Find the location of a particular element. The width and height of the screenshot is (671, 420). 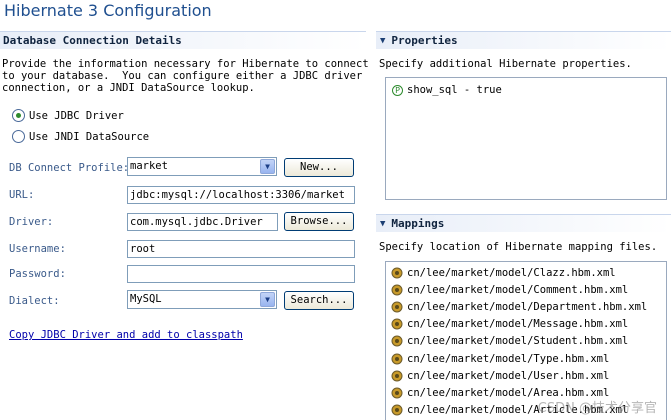

mapping-item: cn/lee/market/model/Clazz.hbm.xml is located at coordinates (526, 272).